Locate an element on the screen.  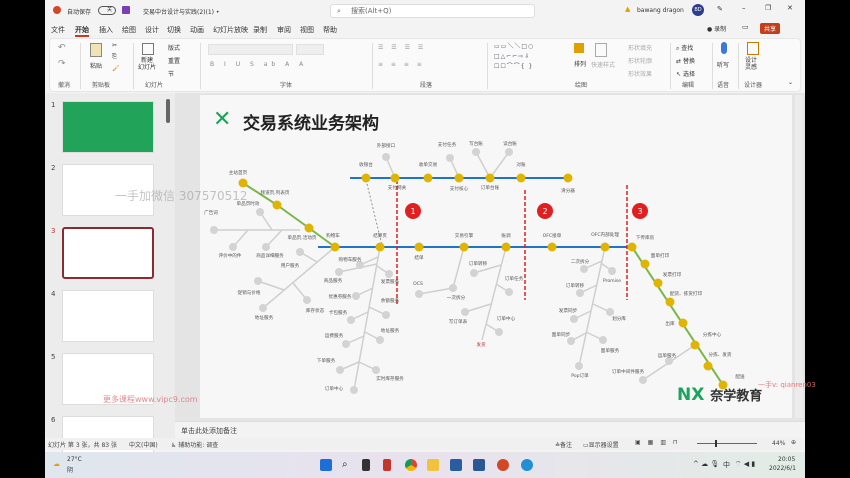
chrome-icon is located at coordinates (411, 465).